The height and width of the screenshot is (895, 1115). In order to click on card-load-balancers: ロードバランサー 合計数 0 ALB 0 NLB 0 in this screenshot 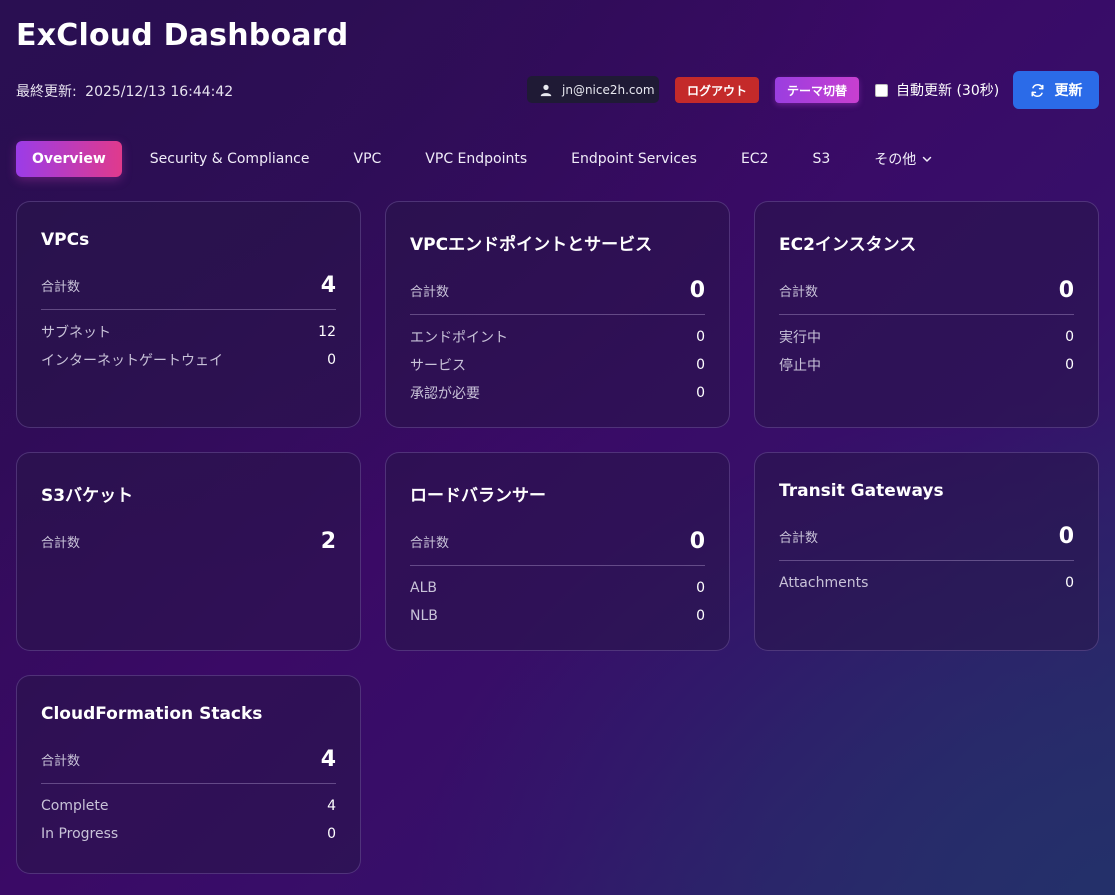, I will do `click(557, 551)`.